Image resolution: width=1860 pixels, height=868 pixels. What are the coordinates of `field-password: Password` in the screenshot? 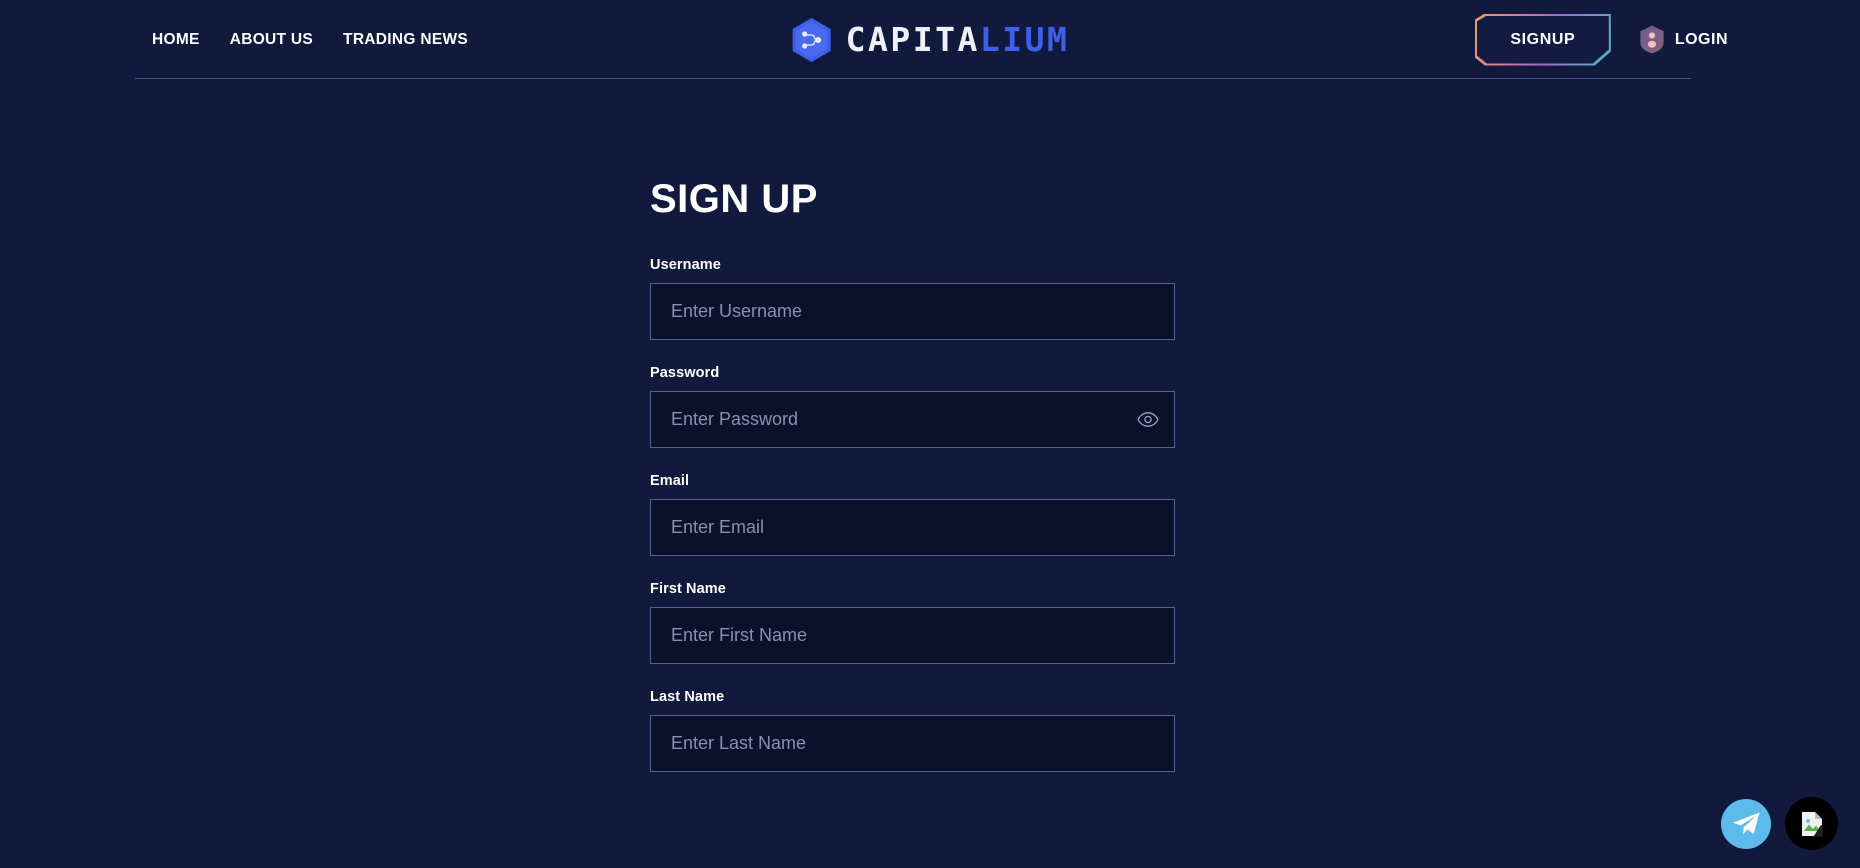 It's located at (912, 406).